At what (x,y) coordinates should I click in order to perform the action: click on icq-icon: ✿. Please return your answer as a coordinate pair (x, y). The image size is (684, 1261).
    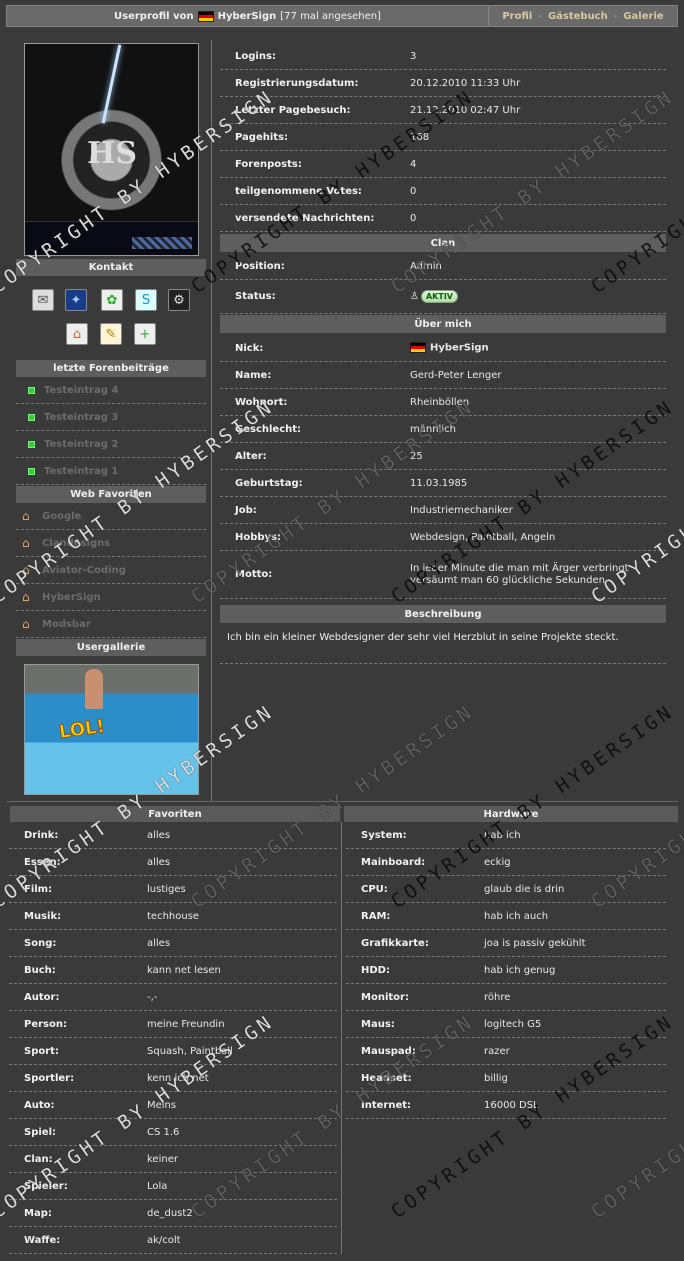
    Looking at the image, I should click on (112, 300).